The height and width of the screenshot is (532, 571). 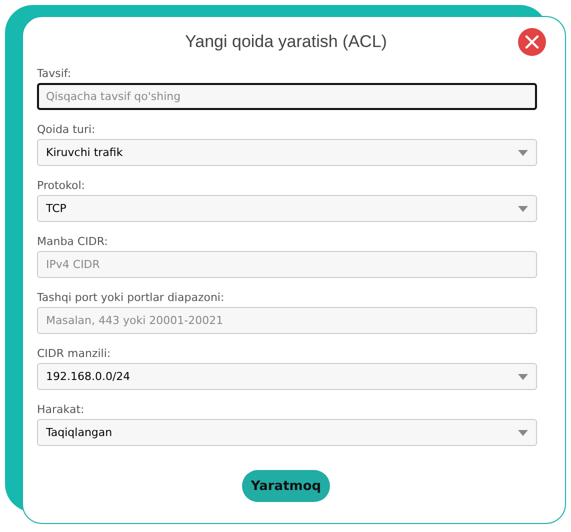 I want to click on field-label: Qoida turi:, so click(x=66, y=130).